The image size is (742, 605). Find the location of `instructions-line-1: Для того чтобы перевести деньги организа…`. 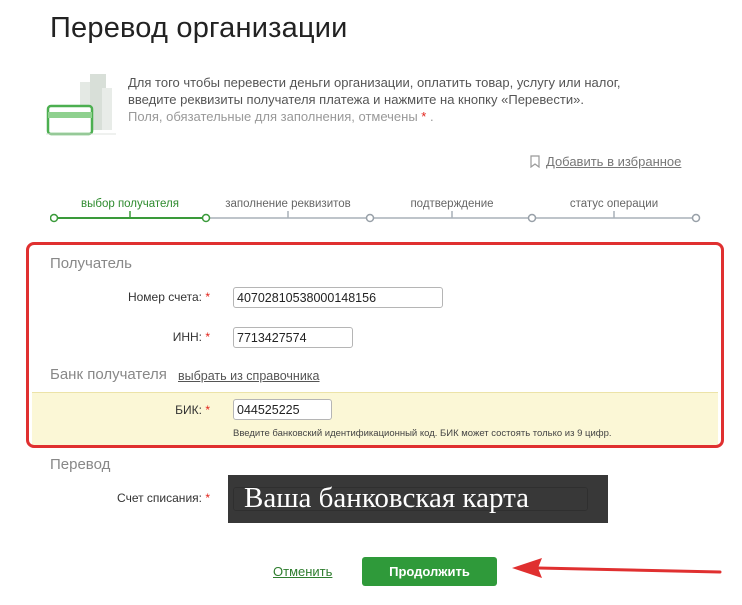

instructions-line-1: Для того чтобы перевести деньги организа… is located at coordinates (374, 82).